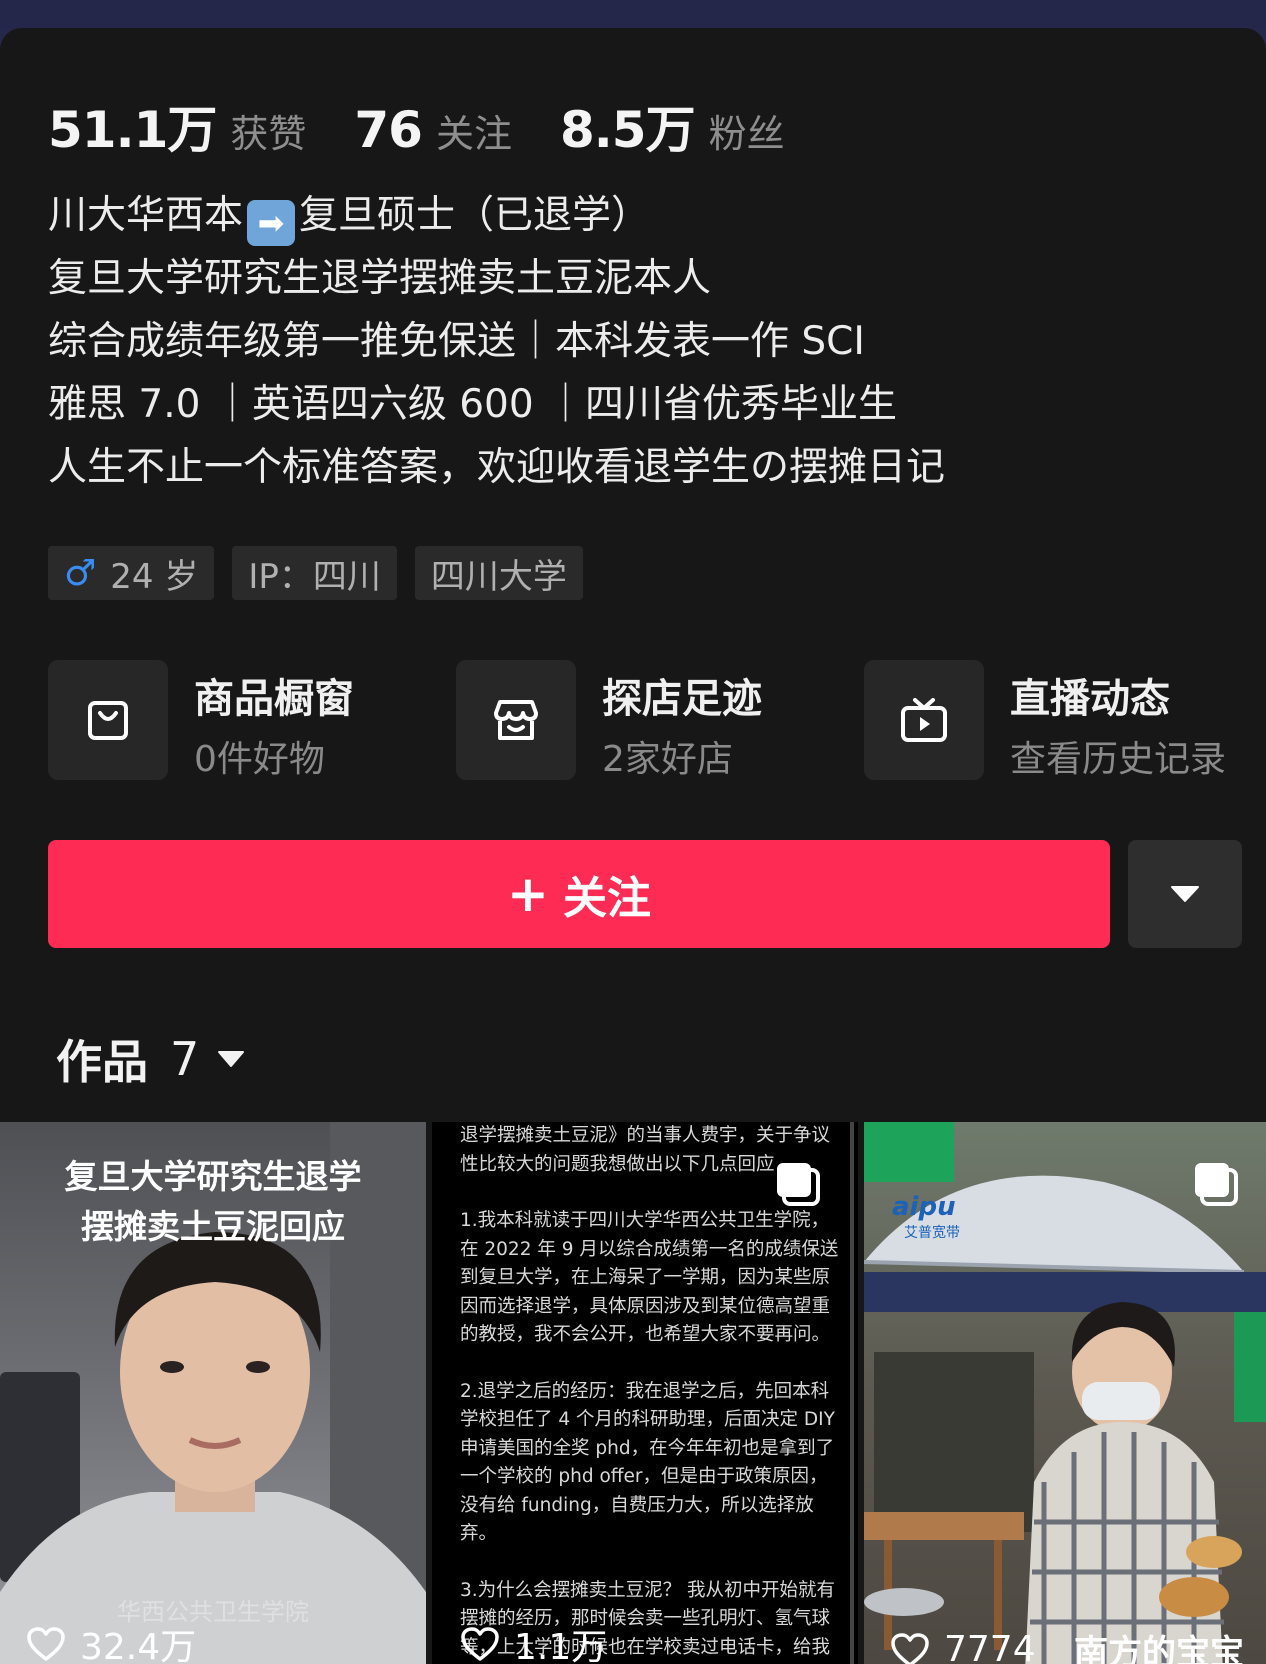 The height and width of the screenshot is (1664, 1266). Describe the element at coordinates (108, 720) in the screenshot. I see `shopping-bag-icon` at that location.